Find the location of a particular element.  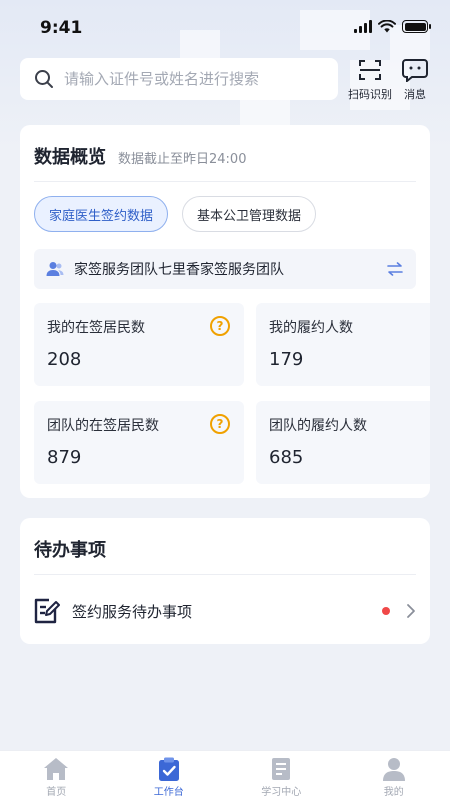

bottom-tab-bar: 首页 工作台 学习中心 我的 is located at coordinates (225, 775).